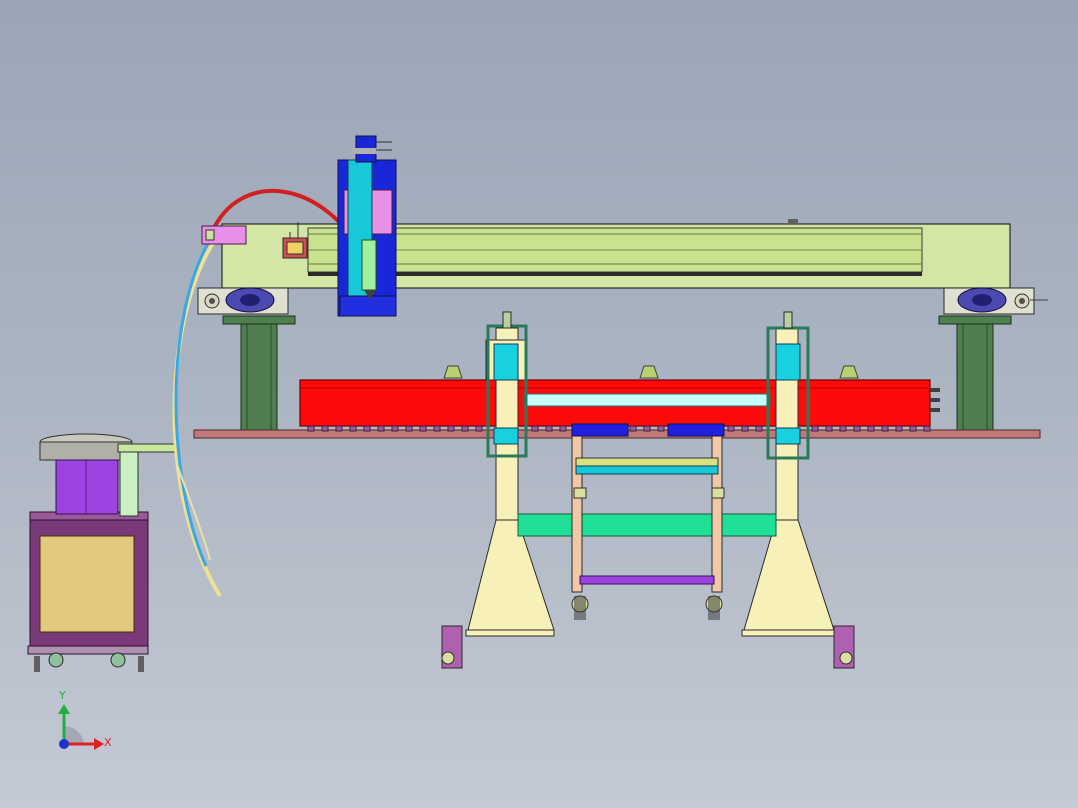 This screenshot has height=808, width=1078. Describe the element at coordinates (88, 591) in the screenshot. I see `feeder-cabinet` at that location.